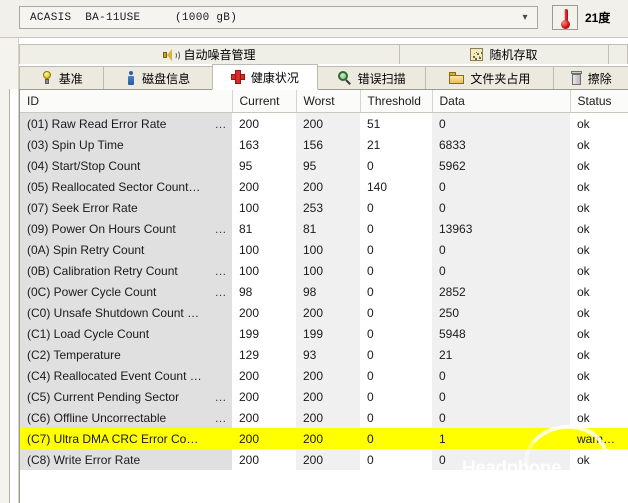  What do you see at coordinates (565, 17) in the screenshot?
I see `thermometer-icon` at bounding box center [565, 17].